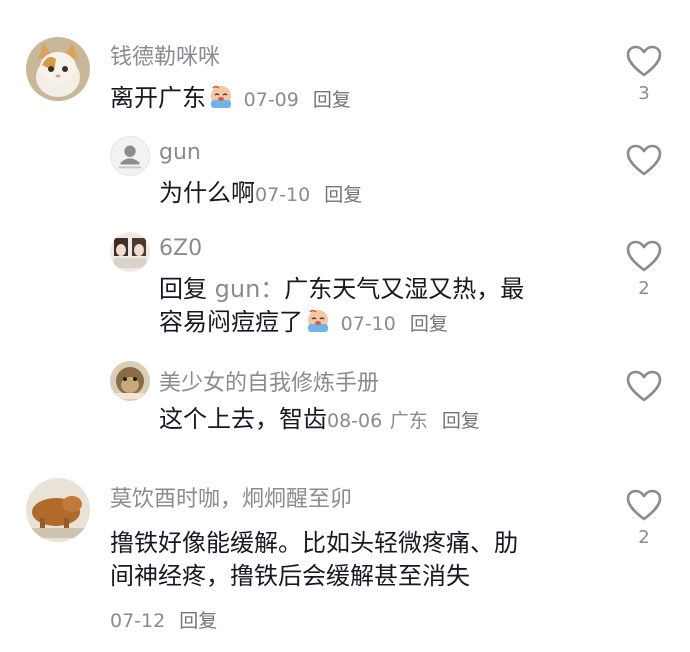 This screenshot has width=690, height=652. I want to click on comment-date: 07-09, so click(271, 100).